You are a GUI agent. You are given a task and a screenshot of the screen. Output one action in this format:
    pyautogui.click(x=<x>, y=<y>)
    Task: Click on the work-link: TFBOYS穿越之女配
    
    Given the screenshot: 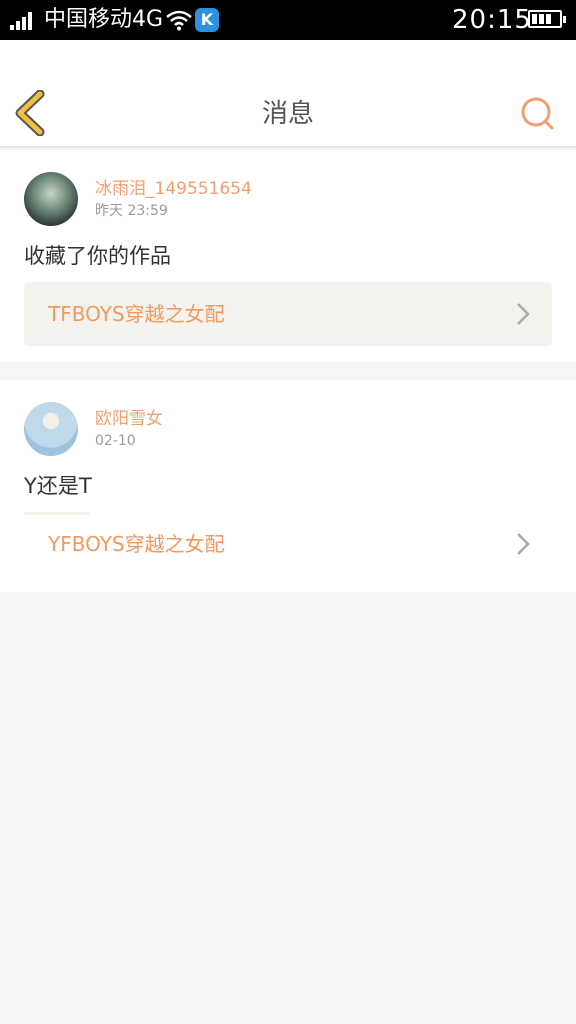 What is the action you would take?
    pyautogui.click(x=288, y=314)
    